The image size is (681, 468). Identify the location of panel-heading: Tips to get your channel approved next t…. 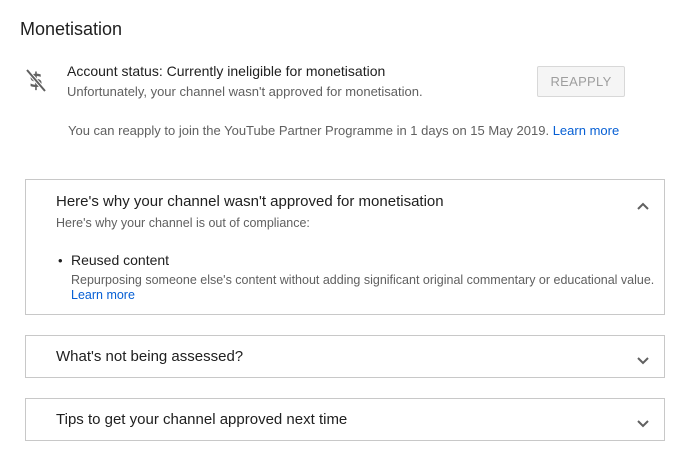
(201, 419).